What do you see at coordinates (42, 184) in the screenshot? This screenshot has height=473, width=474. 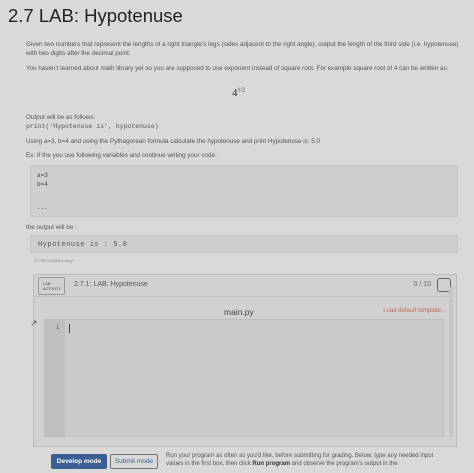 I see `code-line-2: b=4` at bounding box center [42, 184].